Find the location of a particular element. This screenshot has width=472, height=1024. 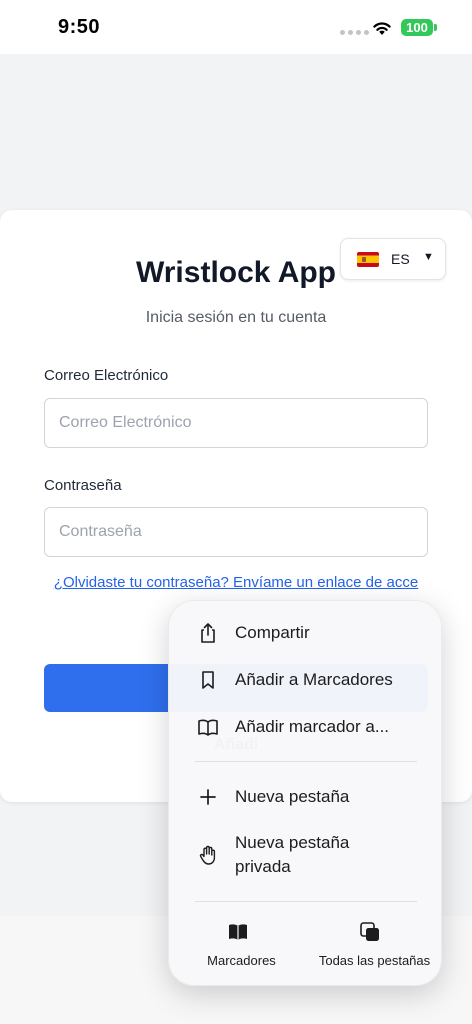

menu-item-new-private-tab: Nueva pestaña privada is located at coordinates (306, 857).